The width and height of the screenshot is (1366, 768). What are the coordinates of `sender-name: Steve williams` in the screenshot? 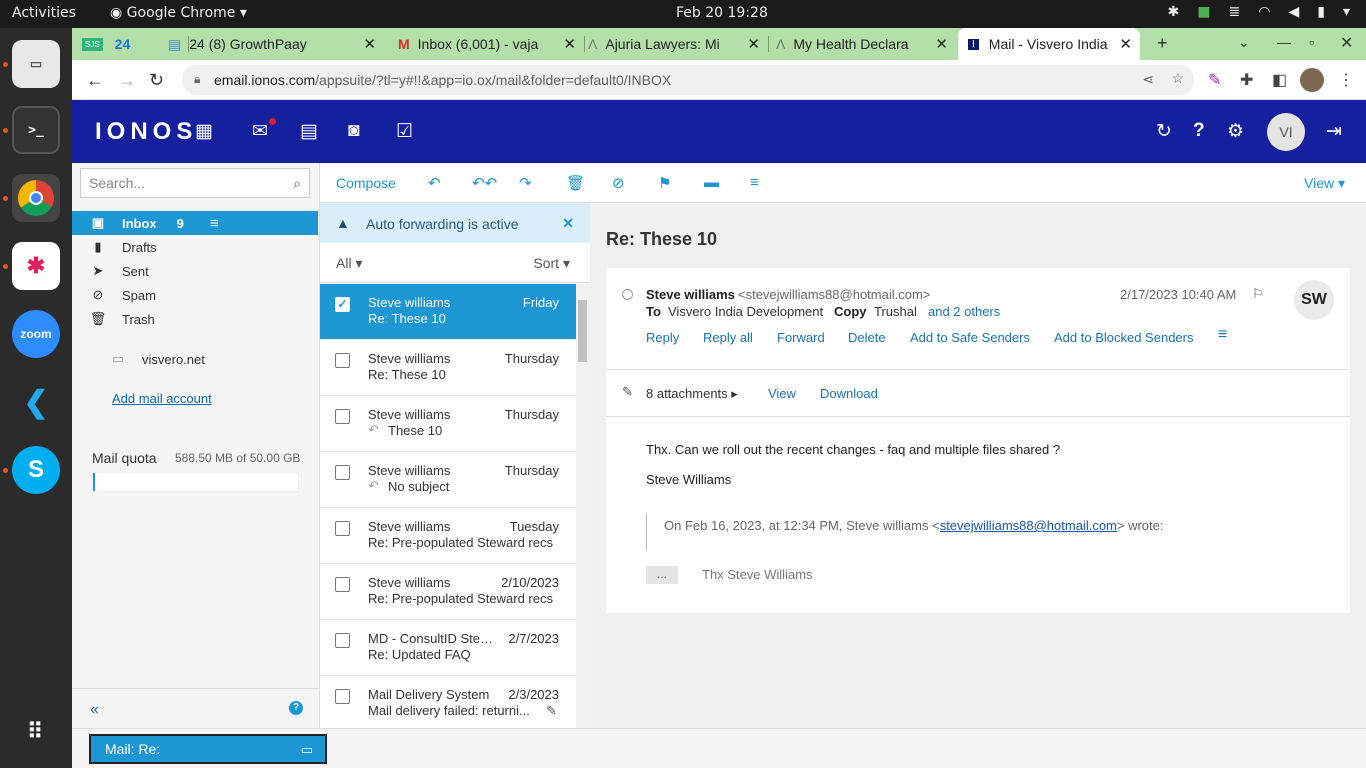 It's located at (690, 294).